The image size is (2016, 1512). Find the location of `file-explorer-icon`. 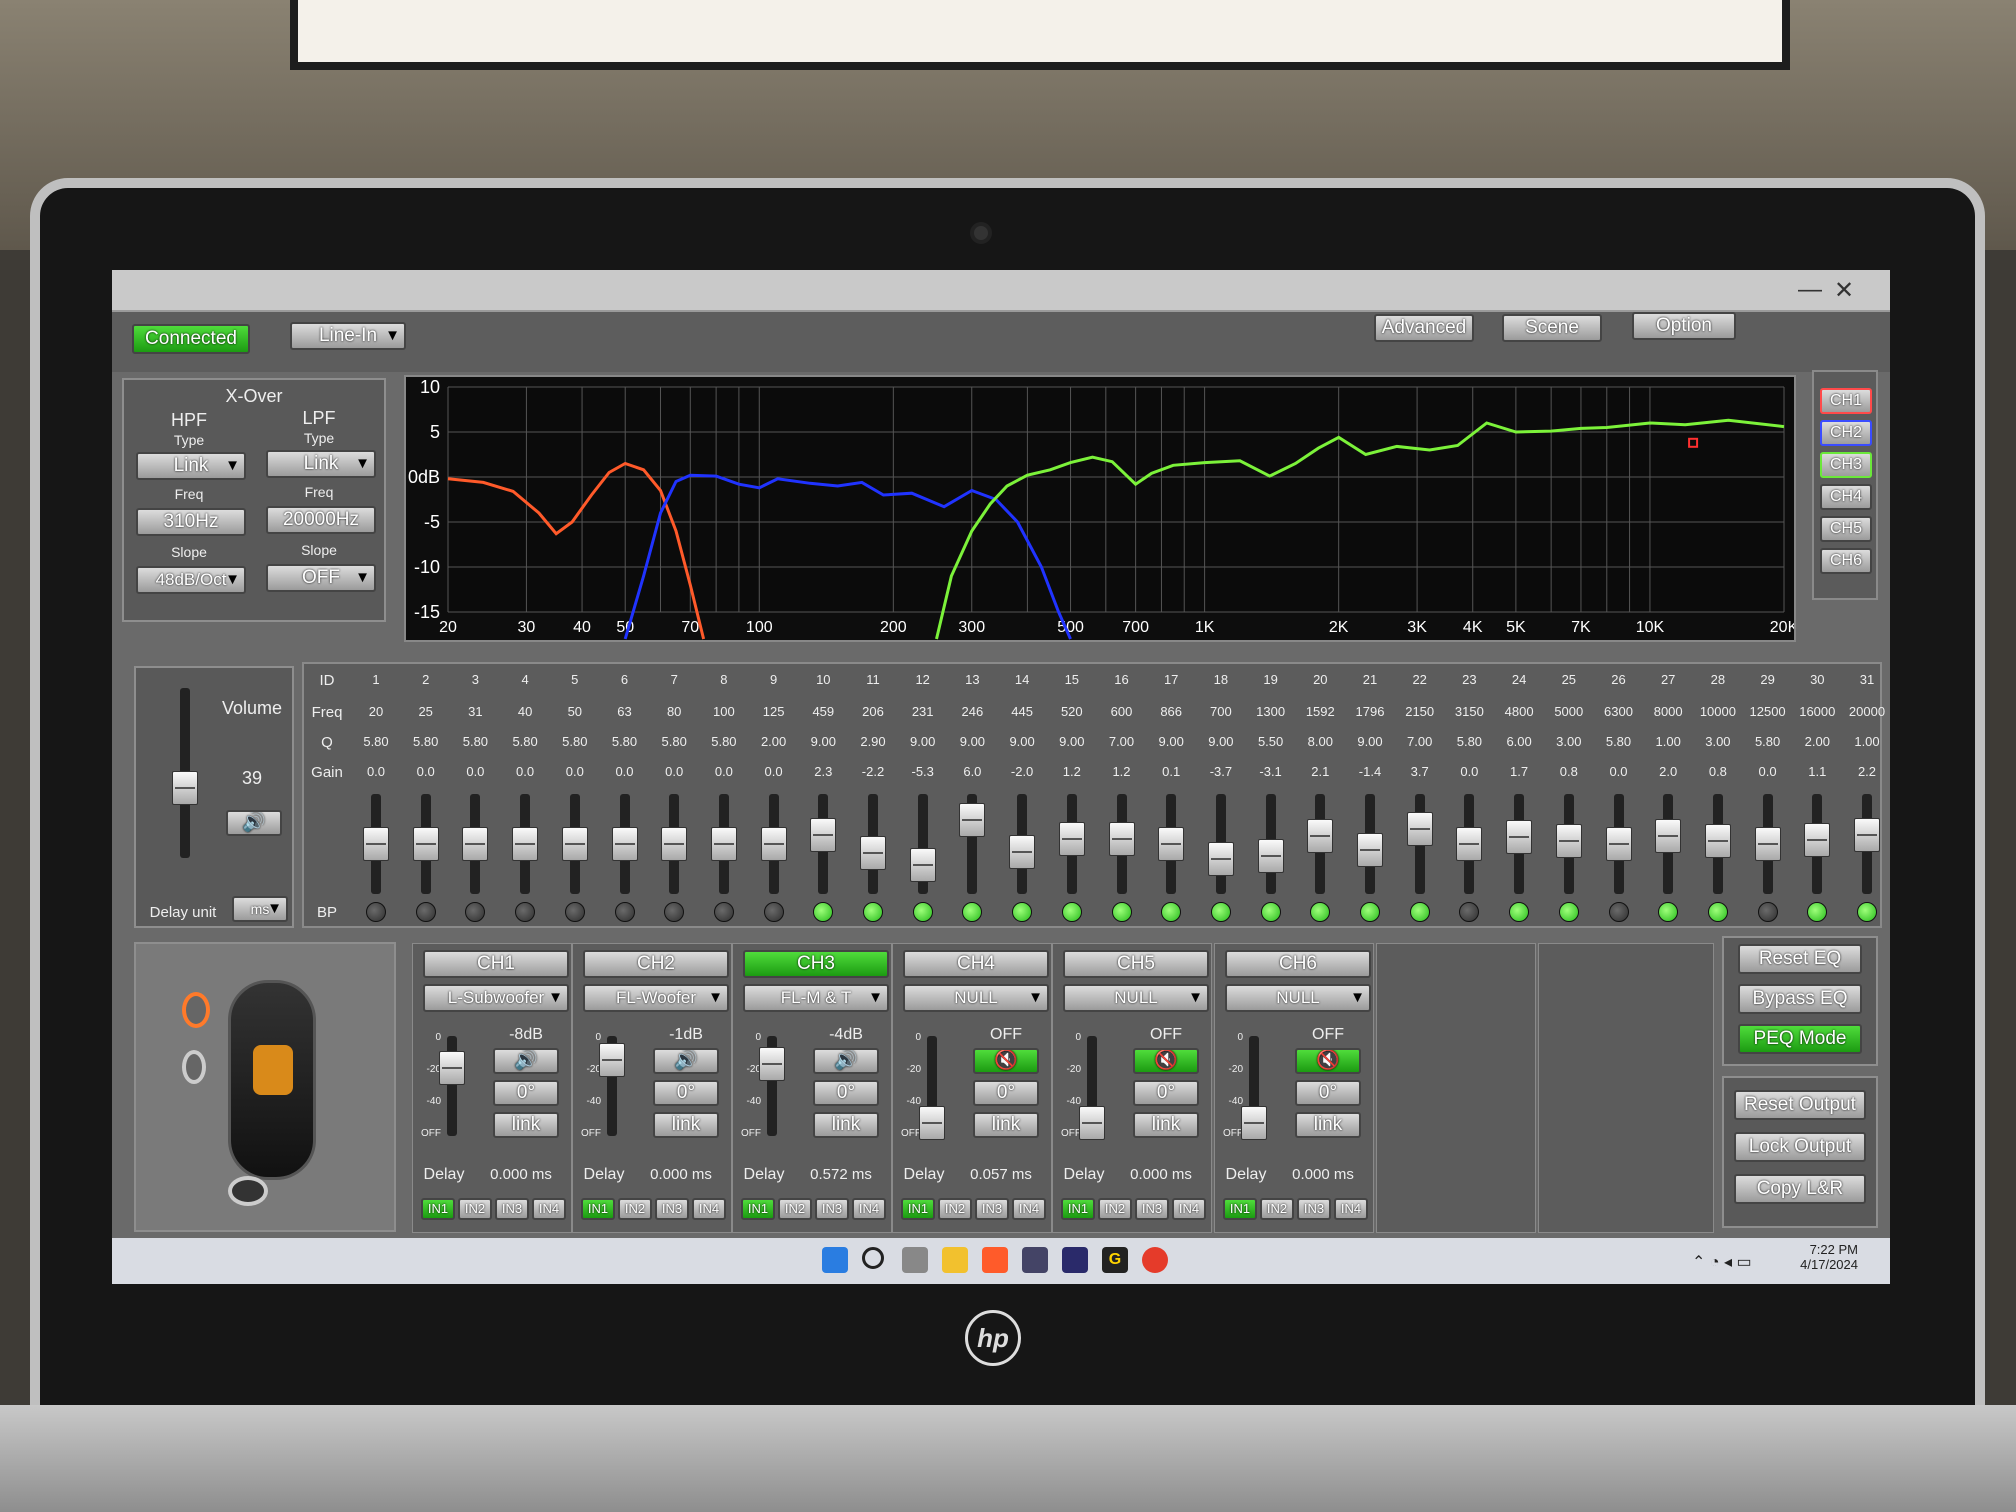

file-explorer-icon is located at coordinates (955, 1260).